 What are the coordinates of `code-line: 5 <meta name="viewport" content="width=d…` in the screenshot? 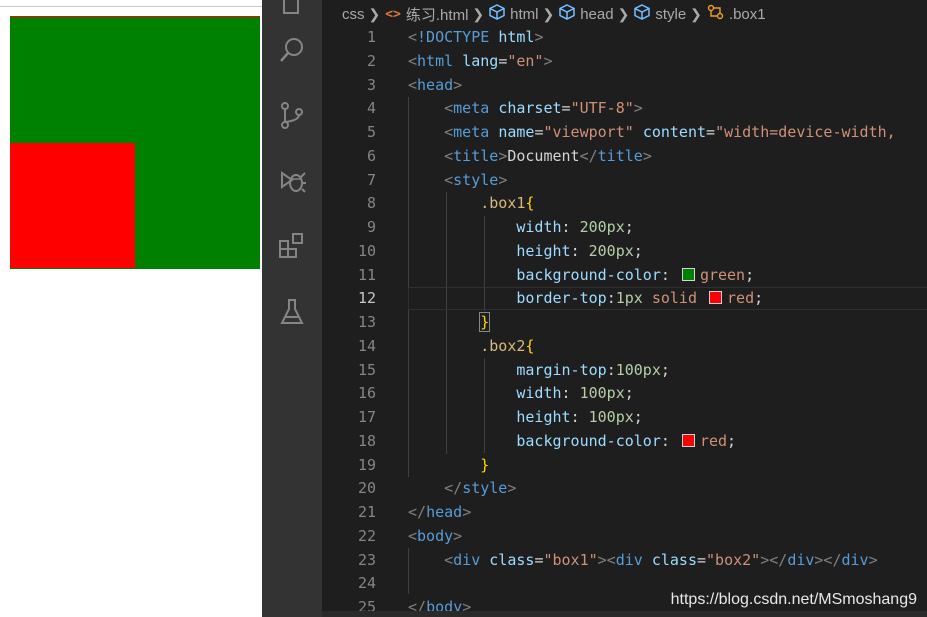 It's located at (631, 132).